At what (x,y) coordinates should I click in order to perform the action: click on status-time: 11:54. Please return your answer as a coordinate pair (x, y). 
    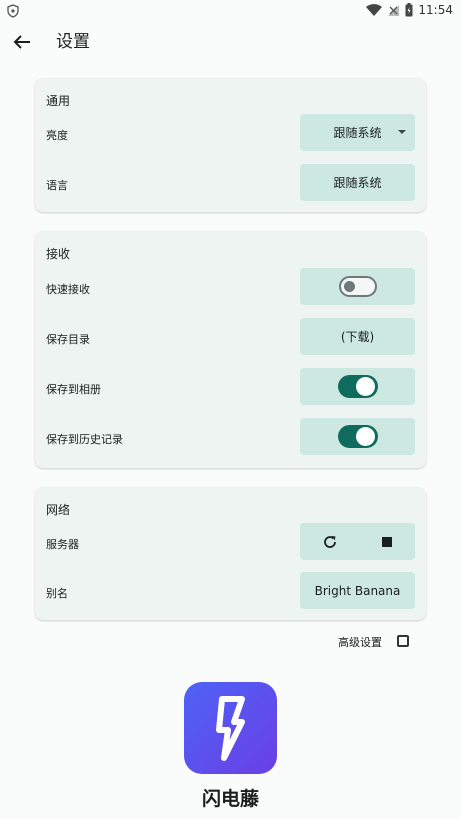
    Looking at the image, I should click on (435, 10).